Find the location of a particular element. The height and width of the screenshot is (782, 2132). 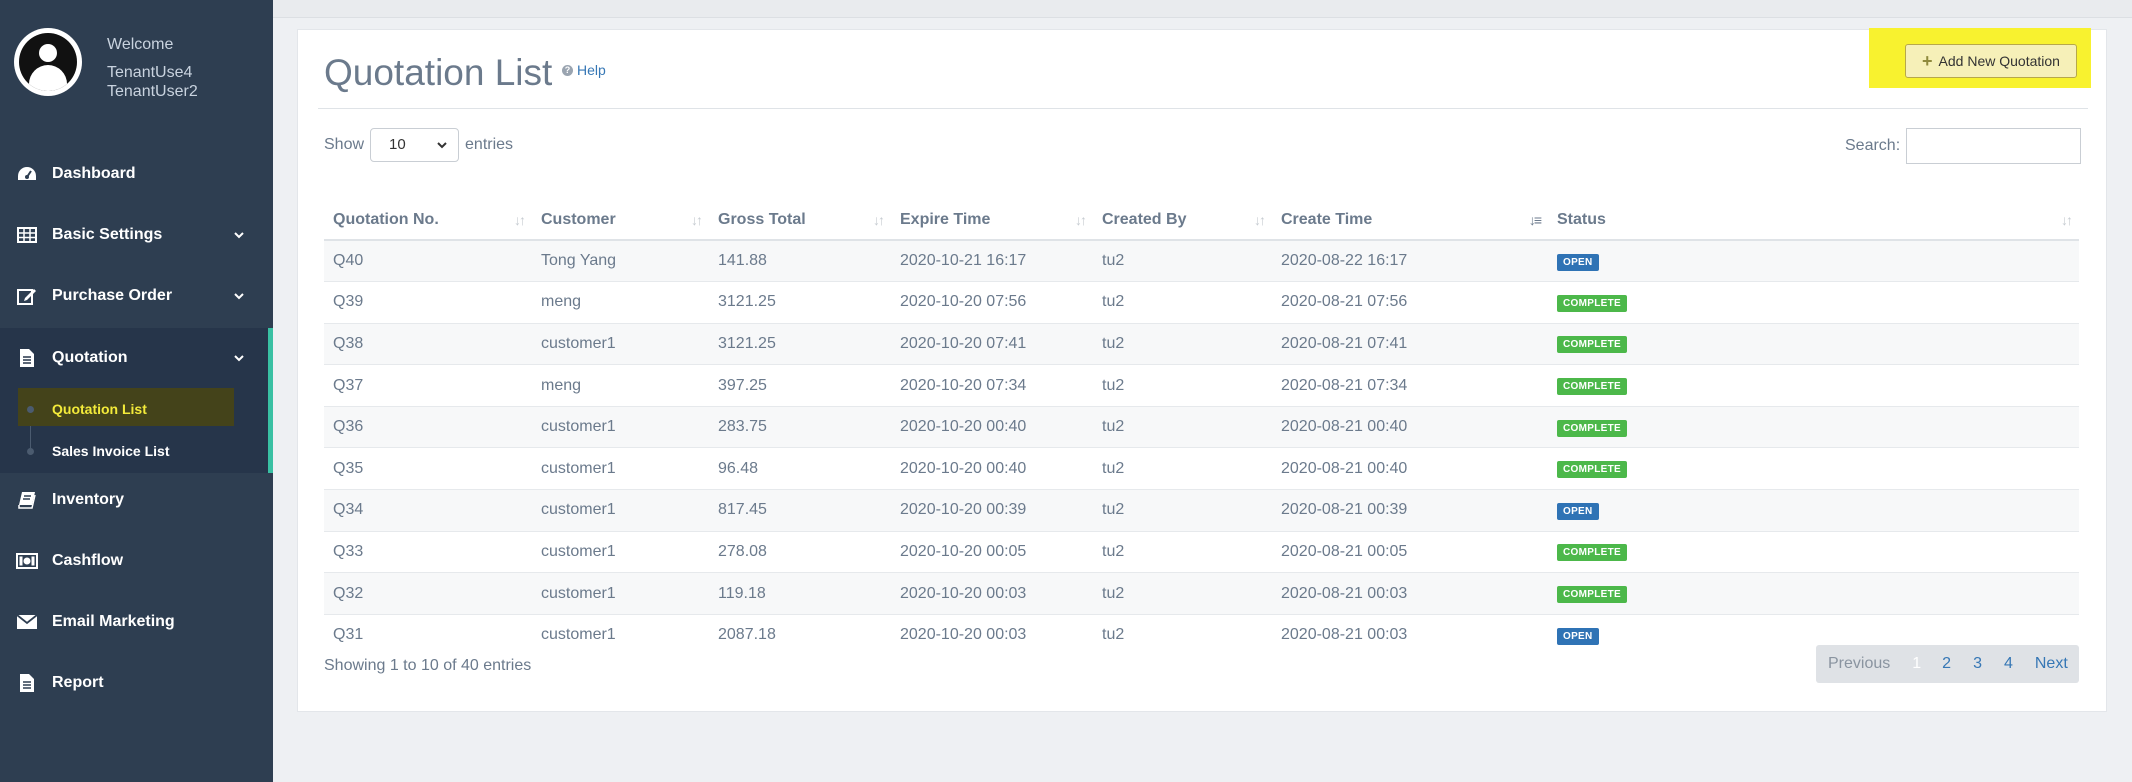

column-header-label: Created By is located at coordinates (1144, 219).